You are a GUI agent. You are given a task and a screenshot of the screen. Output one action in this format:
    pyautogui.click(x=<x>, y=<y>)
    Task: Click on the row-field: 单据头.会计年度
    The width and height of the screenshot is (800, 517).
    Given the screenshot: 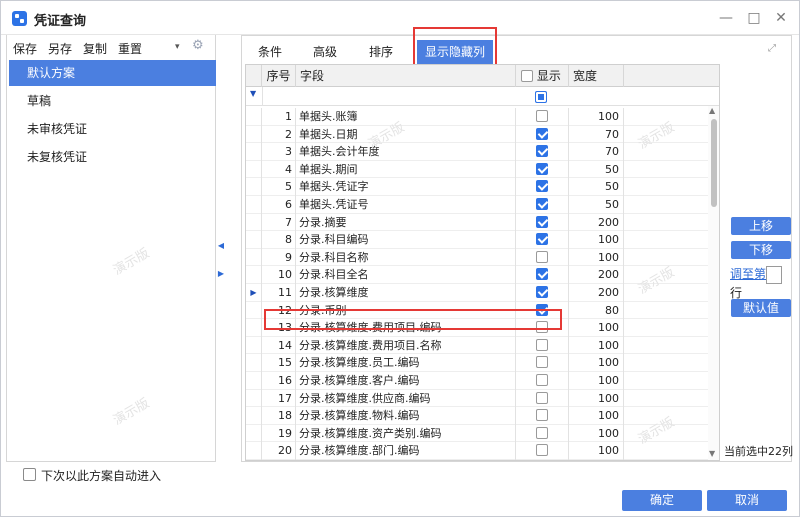 What is the action you would take?
    pyautogui.click(x=406, y=152)
    